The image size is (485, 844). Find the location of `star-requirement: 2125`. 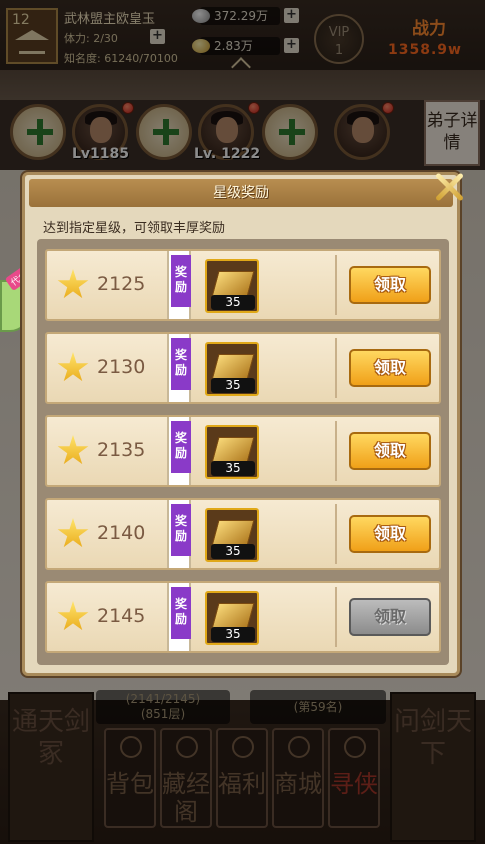

star-requirement: 2125 is located at coordinates (121, 284).